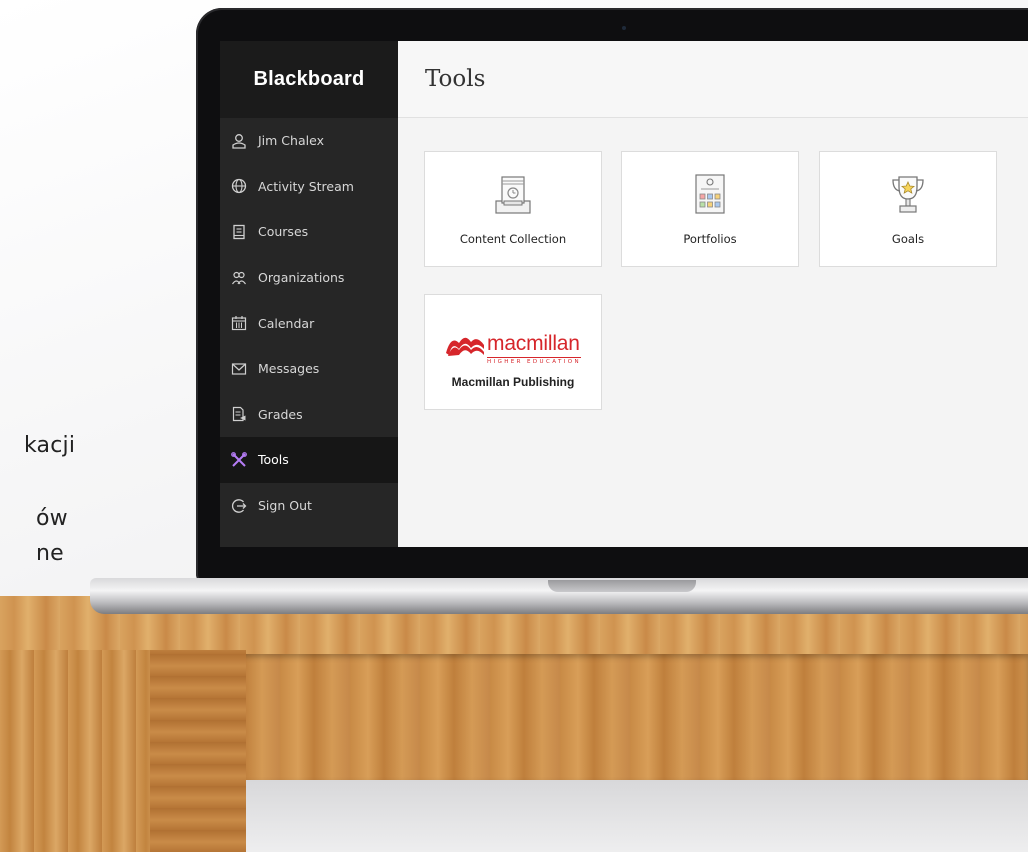 Image resolution: width=1028 pixels, height=852 pixels. I want to click on tool-tile-label: Goals, so click(908, 239).